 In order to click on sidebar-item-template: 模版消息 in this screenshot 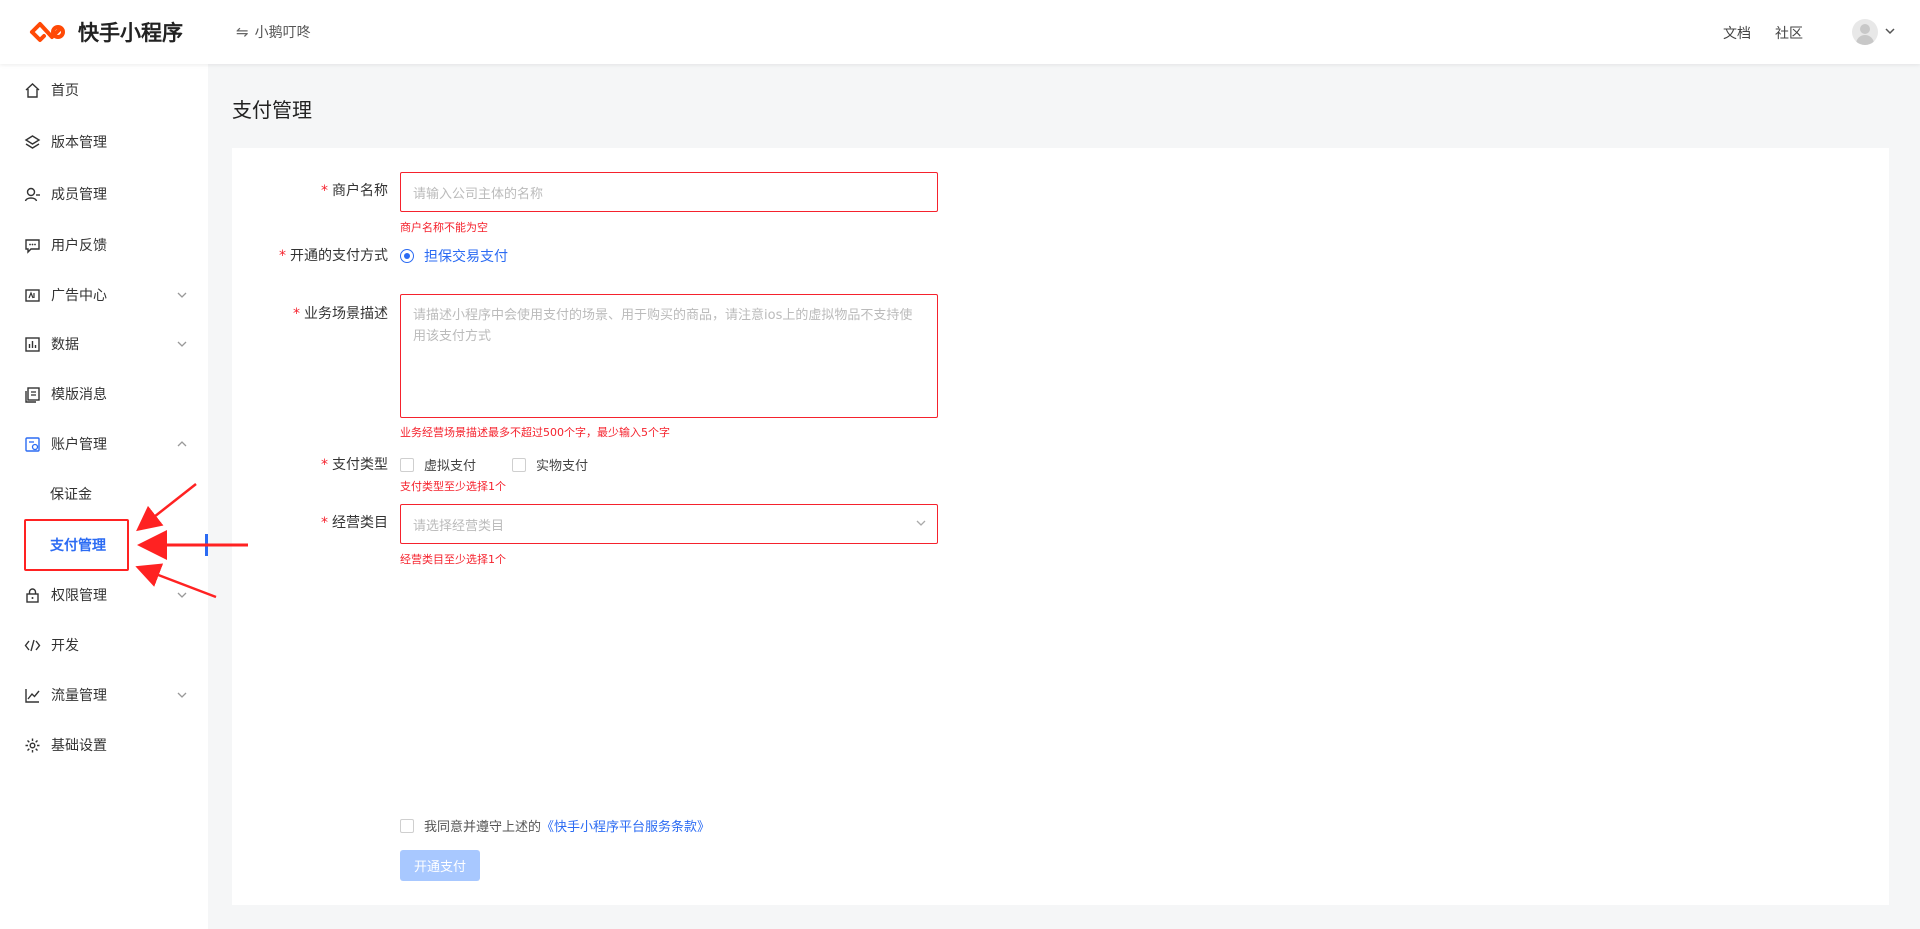, I will do `click(104, 394)`.